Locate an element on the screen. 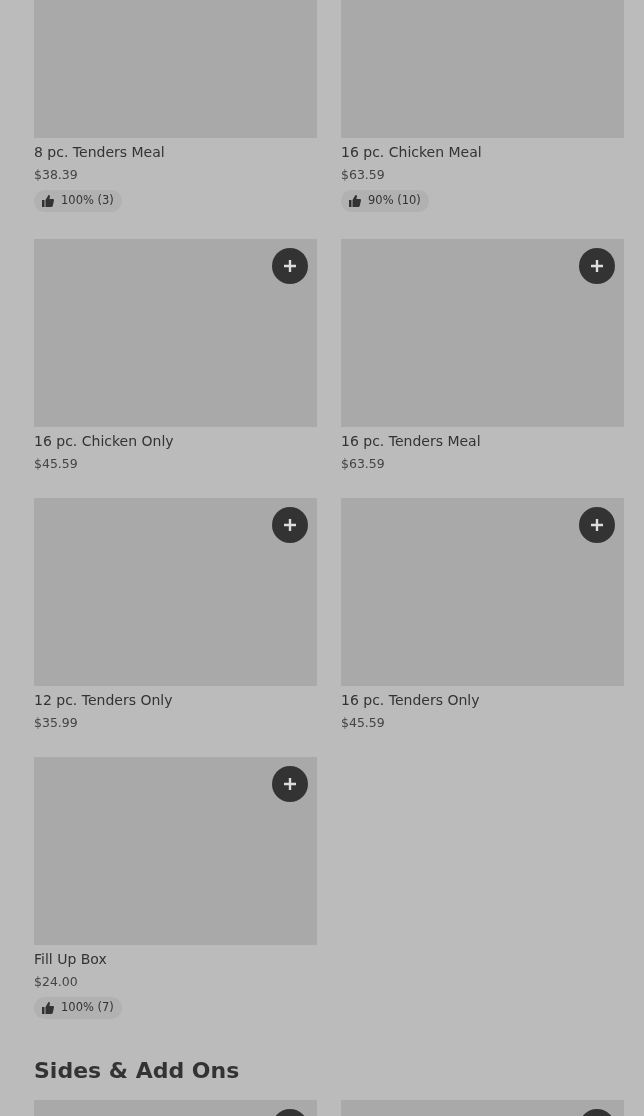 The height and width of the screenshot is (1116, 644). rating-badge: 100% (7) is located at coordinates (78, 1008).